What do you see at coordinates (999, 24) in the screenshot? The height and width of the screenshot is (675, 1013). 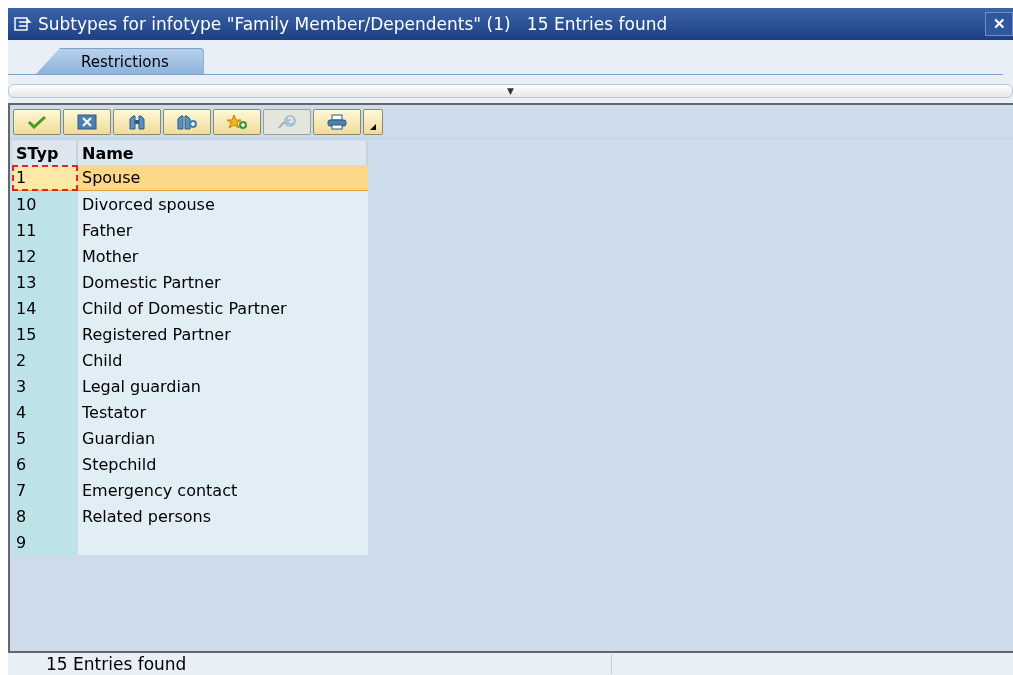 I see `close-button: ✕` at bounding box center [999, 24].